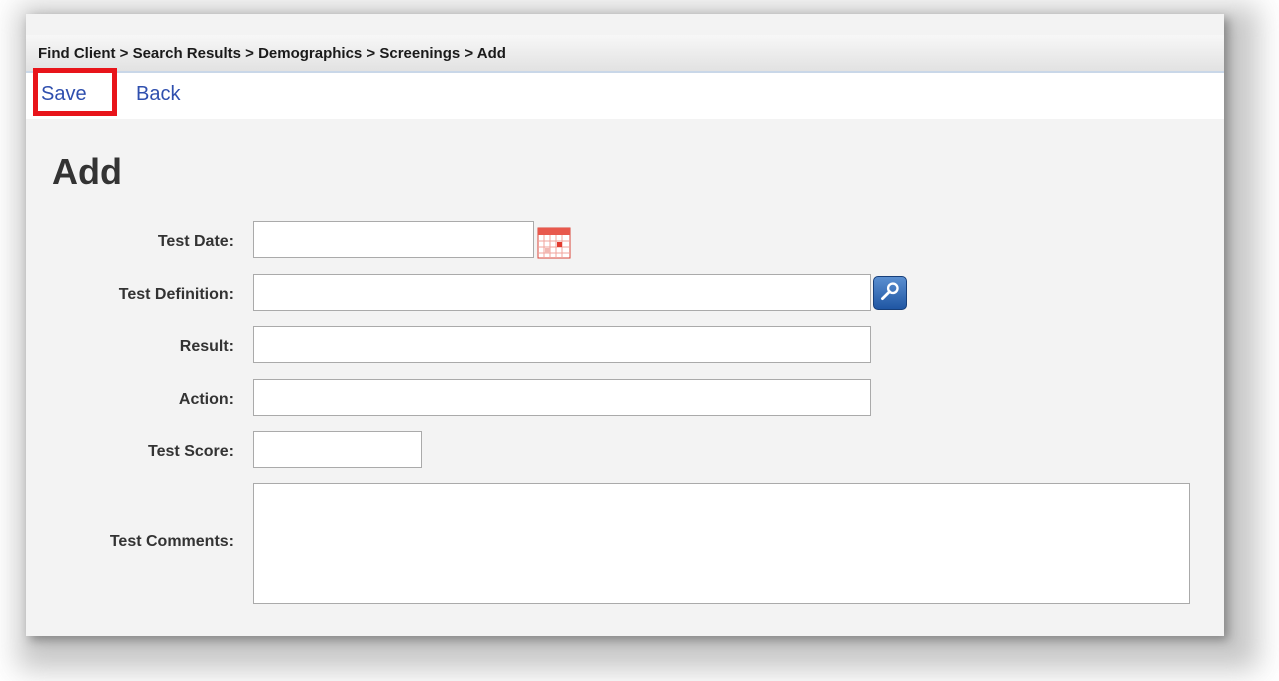 The width and height of the screenshot is (1279, 681). Describe the element at coordinates (625, 96) in the screenshot. I see `toolbar: Save Back` at that location.